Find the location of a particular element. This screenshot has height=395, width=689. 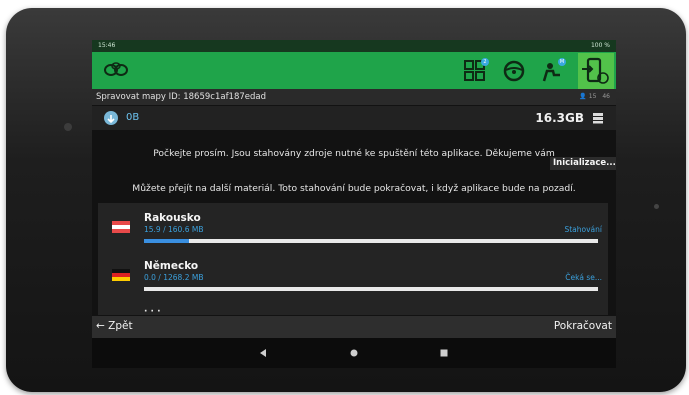

front-camera is located at coordinates (68, 127).